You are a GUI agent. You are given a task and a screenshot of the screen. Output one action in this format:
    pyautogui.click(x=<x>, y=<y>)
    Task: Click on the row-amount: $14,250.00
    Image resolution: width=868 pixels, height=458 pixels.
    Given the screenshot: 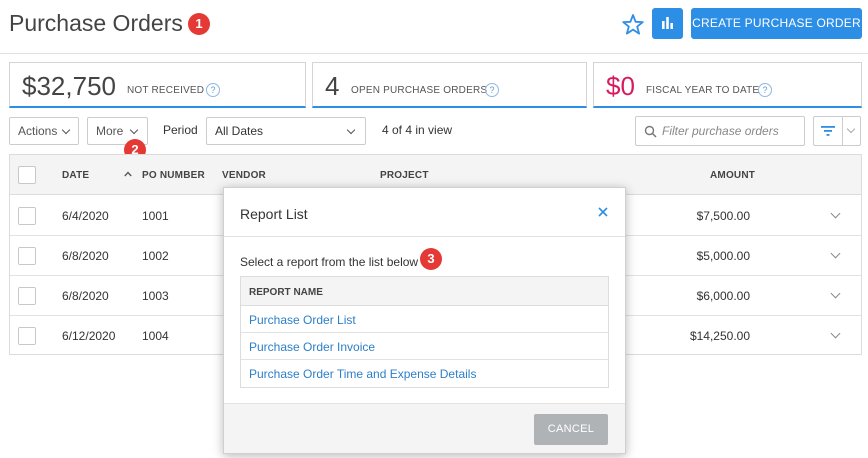 What is the action you would take?
    pyautogui.click(x=719, y=336)
    